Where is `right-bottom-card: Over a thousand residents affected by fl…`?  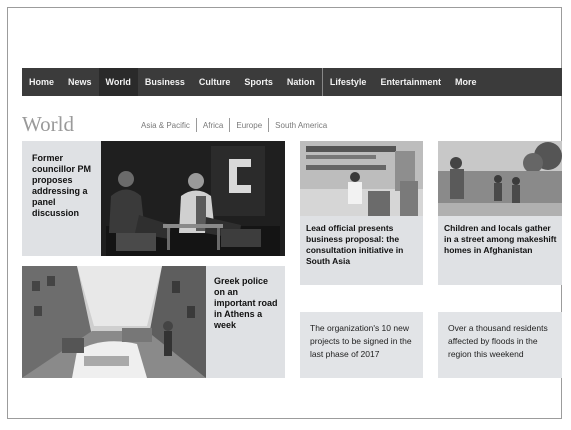 right-bottom-card: Over a thousand residents affected by fl… is located at coordinates (500, 345).